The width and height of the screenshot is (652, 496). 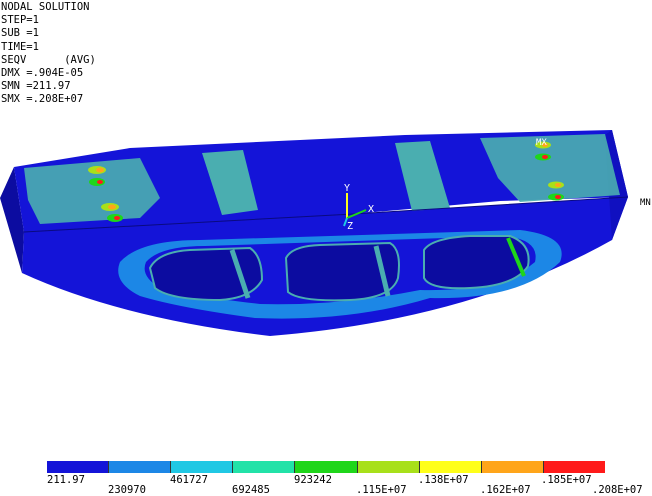 I want to click on max-marker: MX, so click(x=541, y=143).